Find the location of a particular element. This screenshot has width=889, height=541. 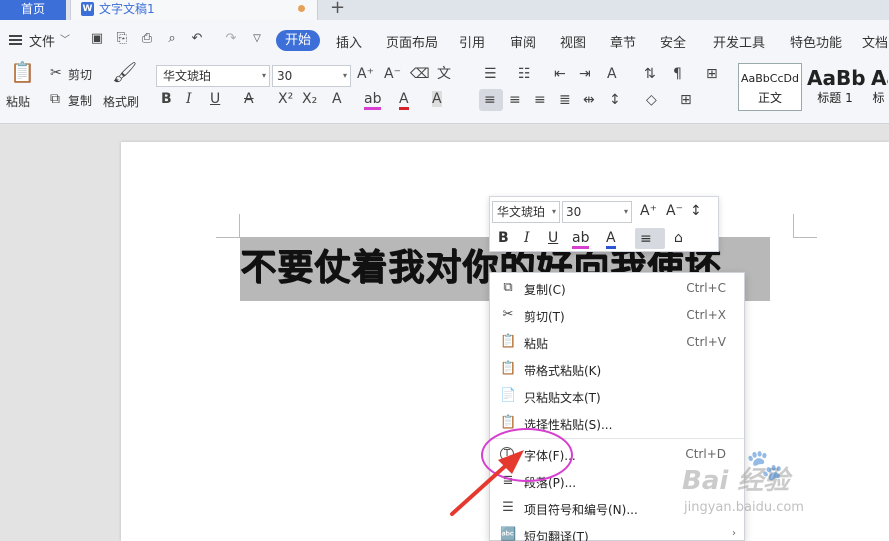

decrease-indent-icon: ⇤ is located at coordinates (560, 74).